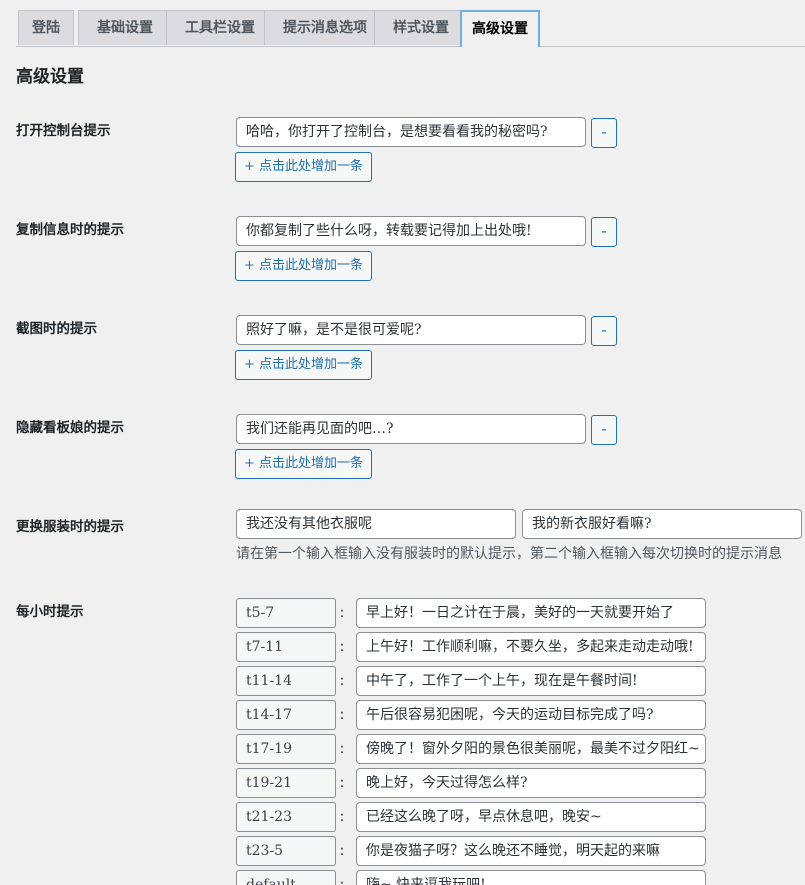 This screenshot has height=885, width=805. What do you see at coordinates (286, 749) in the screenshot?
I see `hour-range-key: t17-19` at bounding box center [286, 749].